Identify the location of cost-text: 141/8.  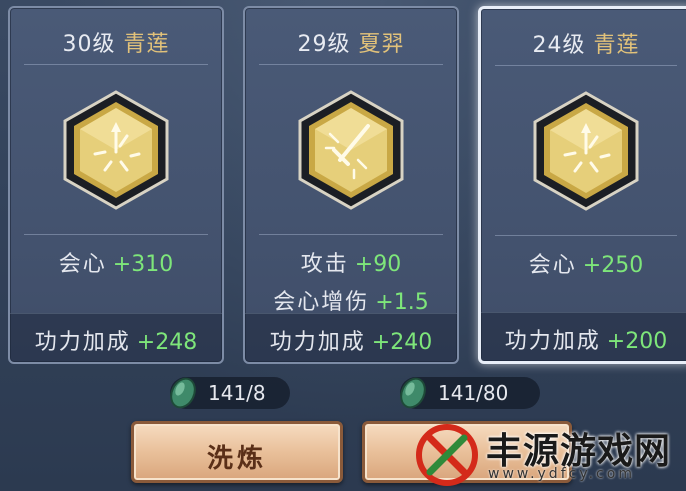
(237, 393).